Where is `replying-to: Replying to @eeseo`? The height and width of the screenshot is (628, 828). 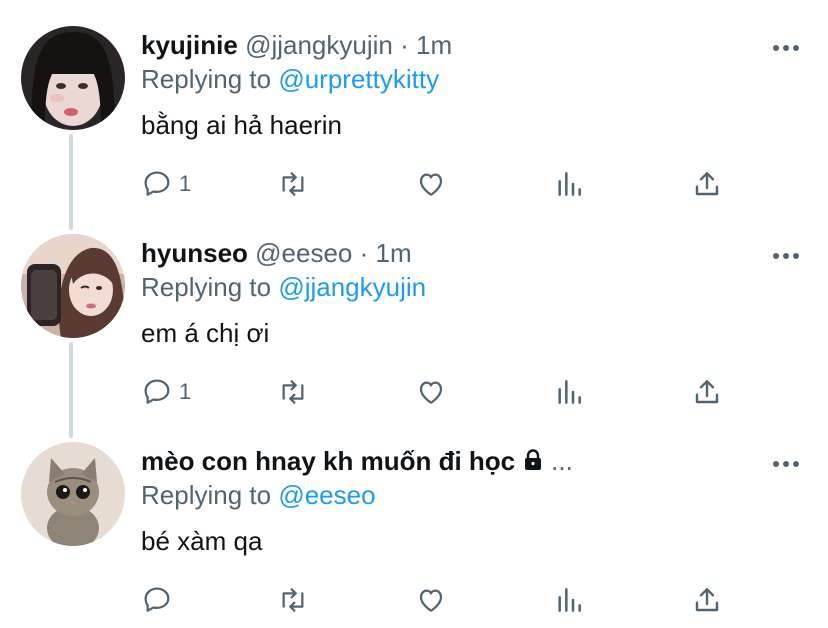 replying-to: Replying to @eeseo is located at coordinates (258, 495).